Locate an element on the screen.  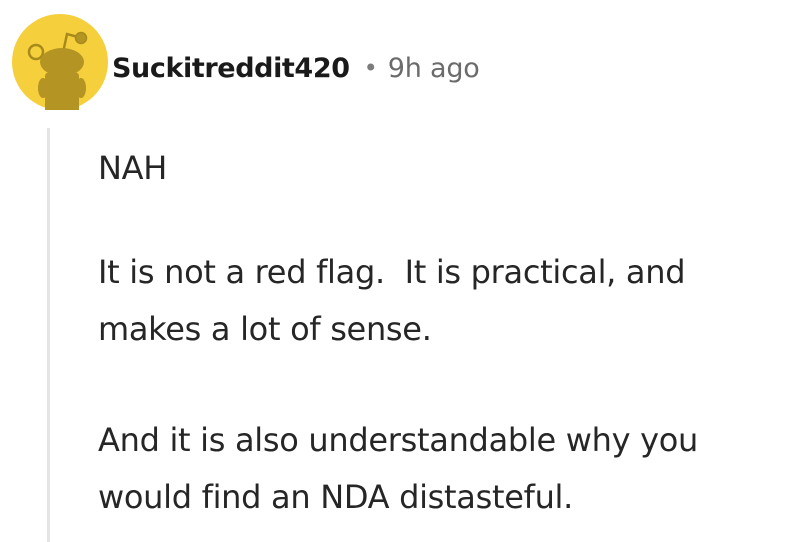
user-avatar is located at coordinates (60, 62).